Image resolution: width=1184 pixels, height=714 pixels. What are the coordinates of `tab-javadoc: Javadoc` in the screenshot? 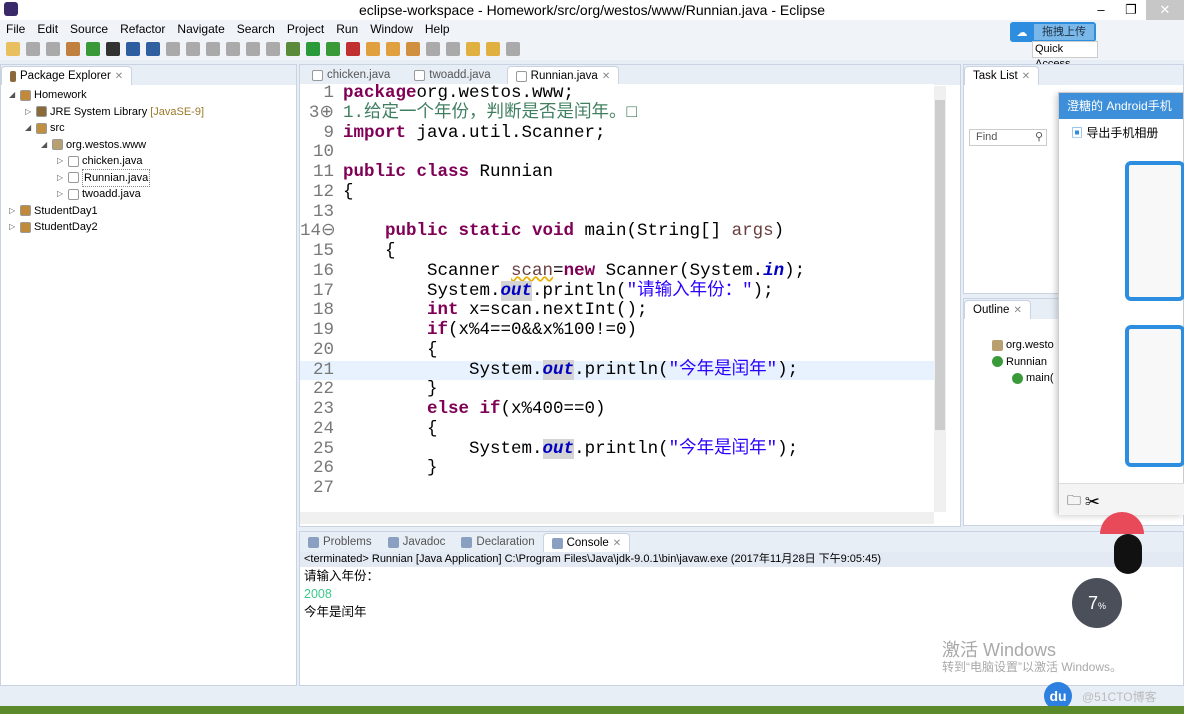 It's located at (417, 542).